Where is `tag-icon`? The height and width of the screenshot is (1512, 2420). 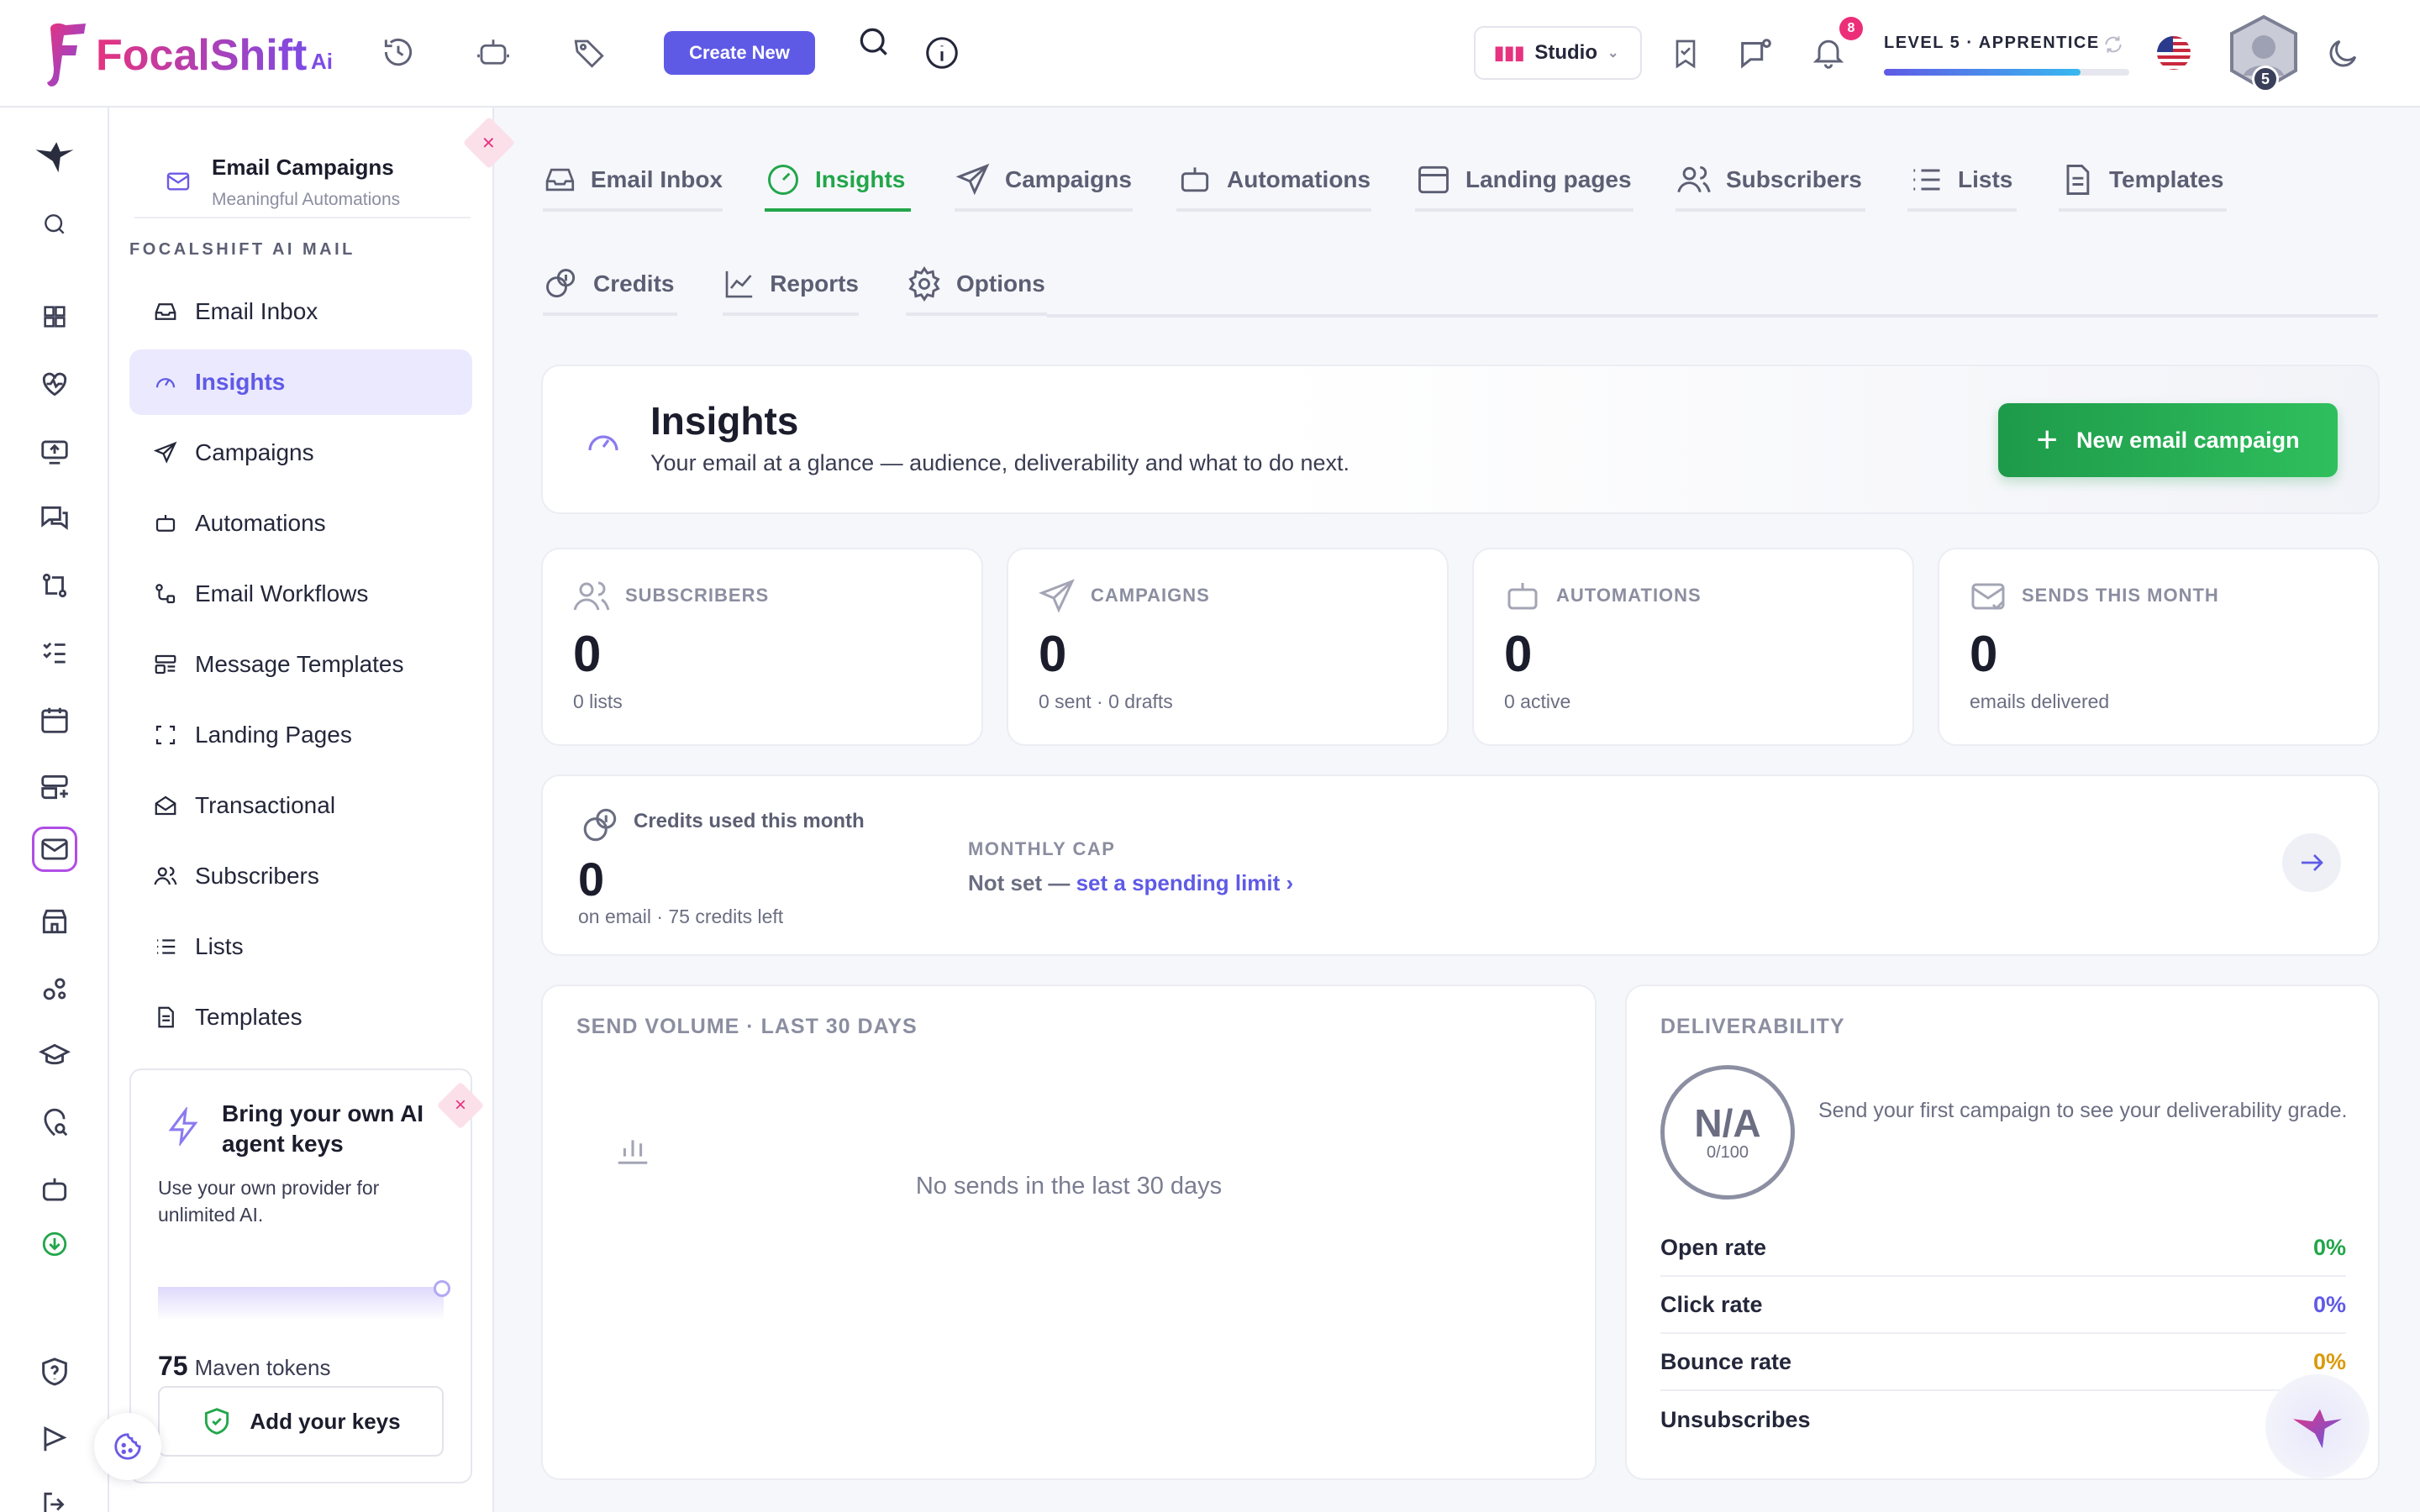
tag-icon is located at coordinates (589, 55).